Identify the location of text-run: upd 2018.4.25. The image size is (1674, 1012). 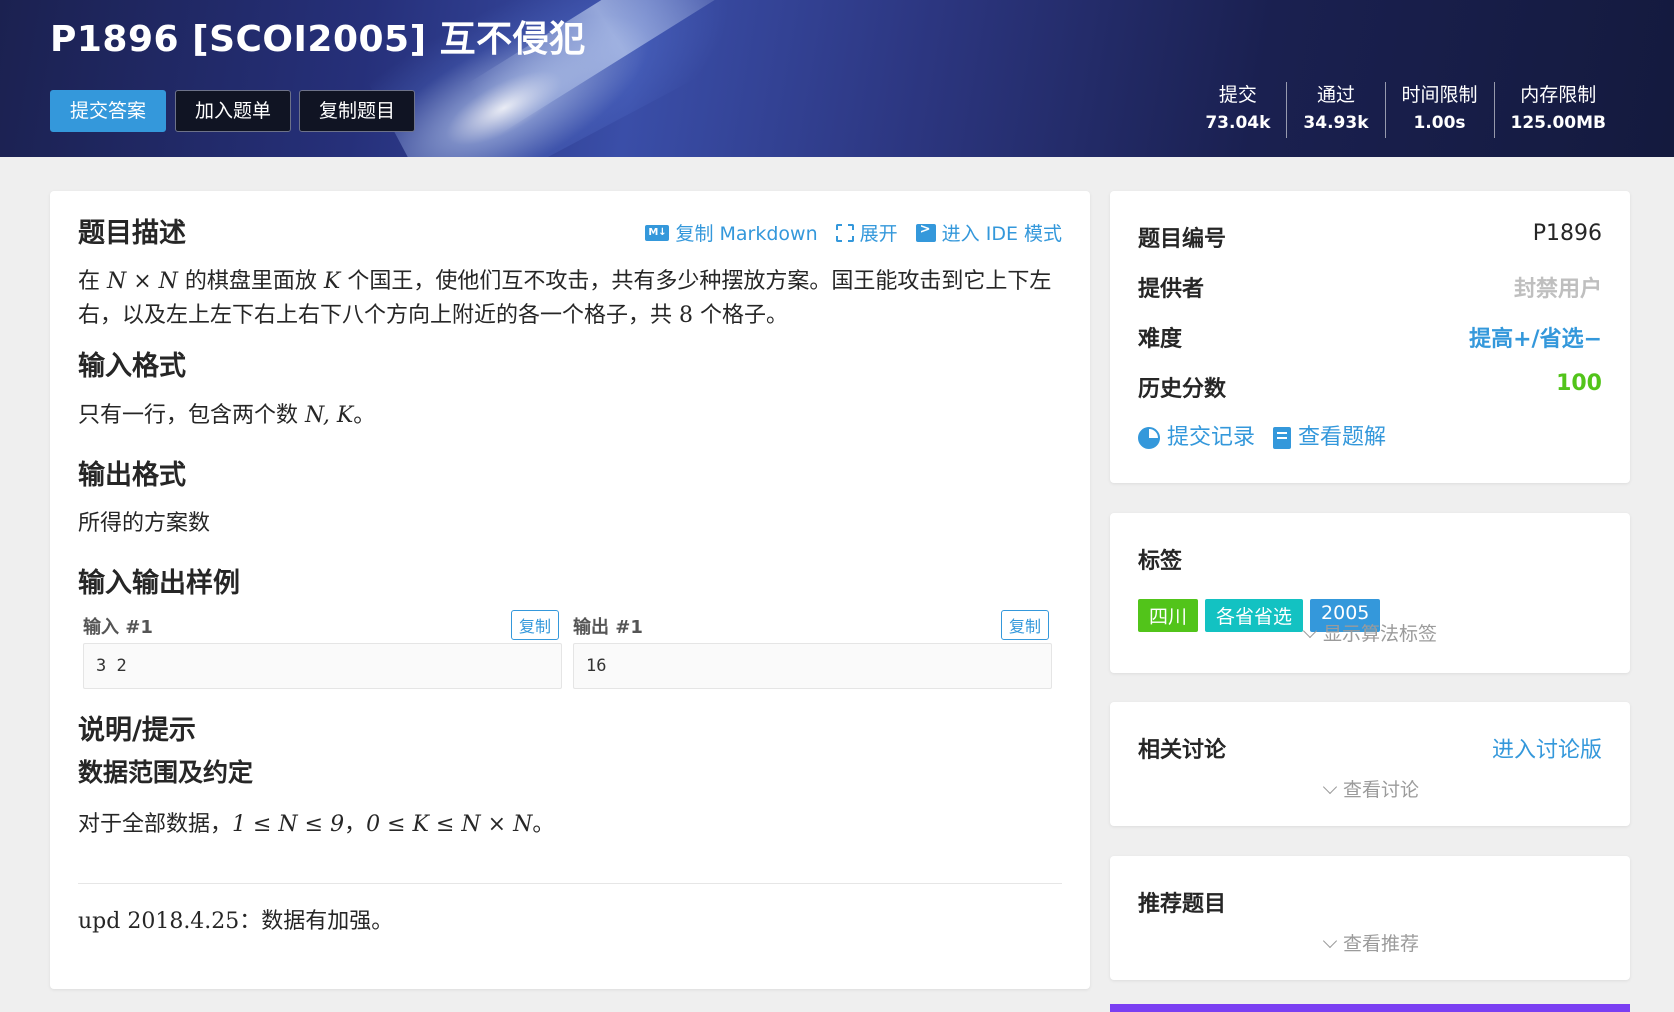
(159, 921).